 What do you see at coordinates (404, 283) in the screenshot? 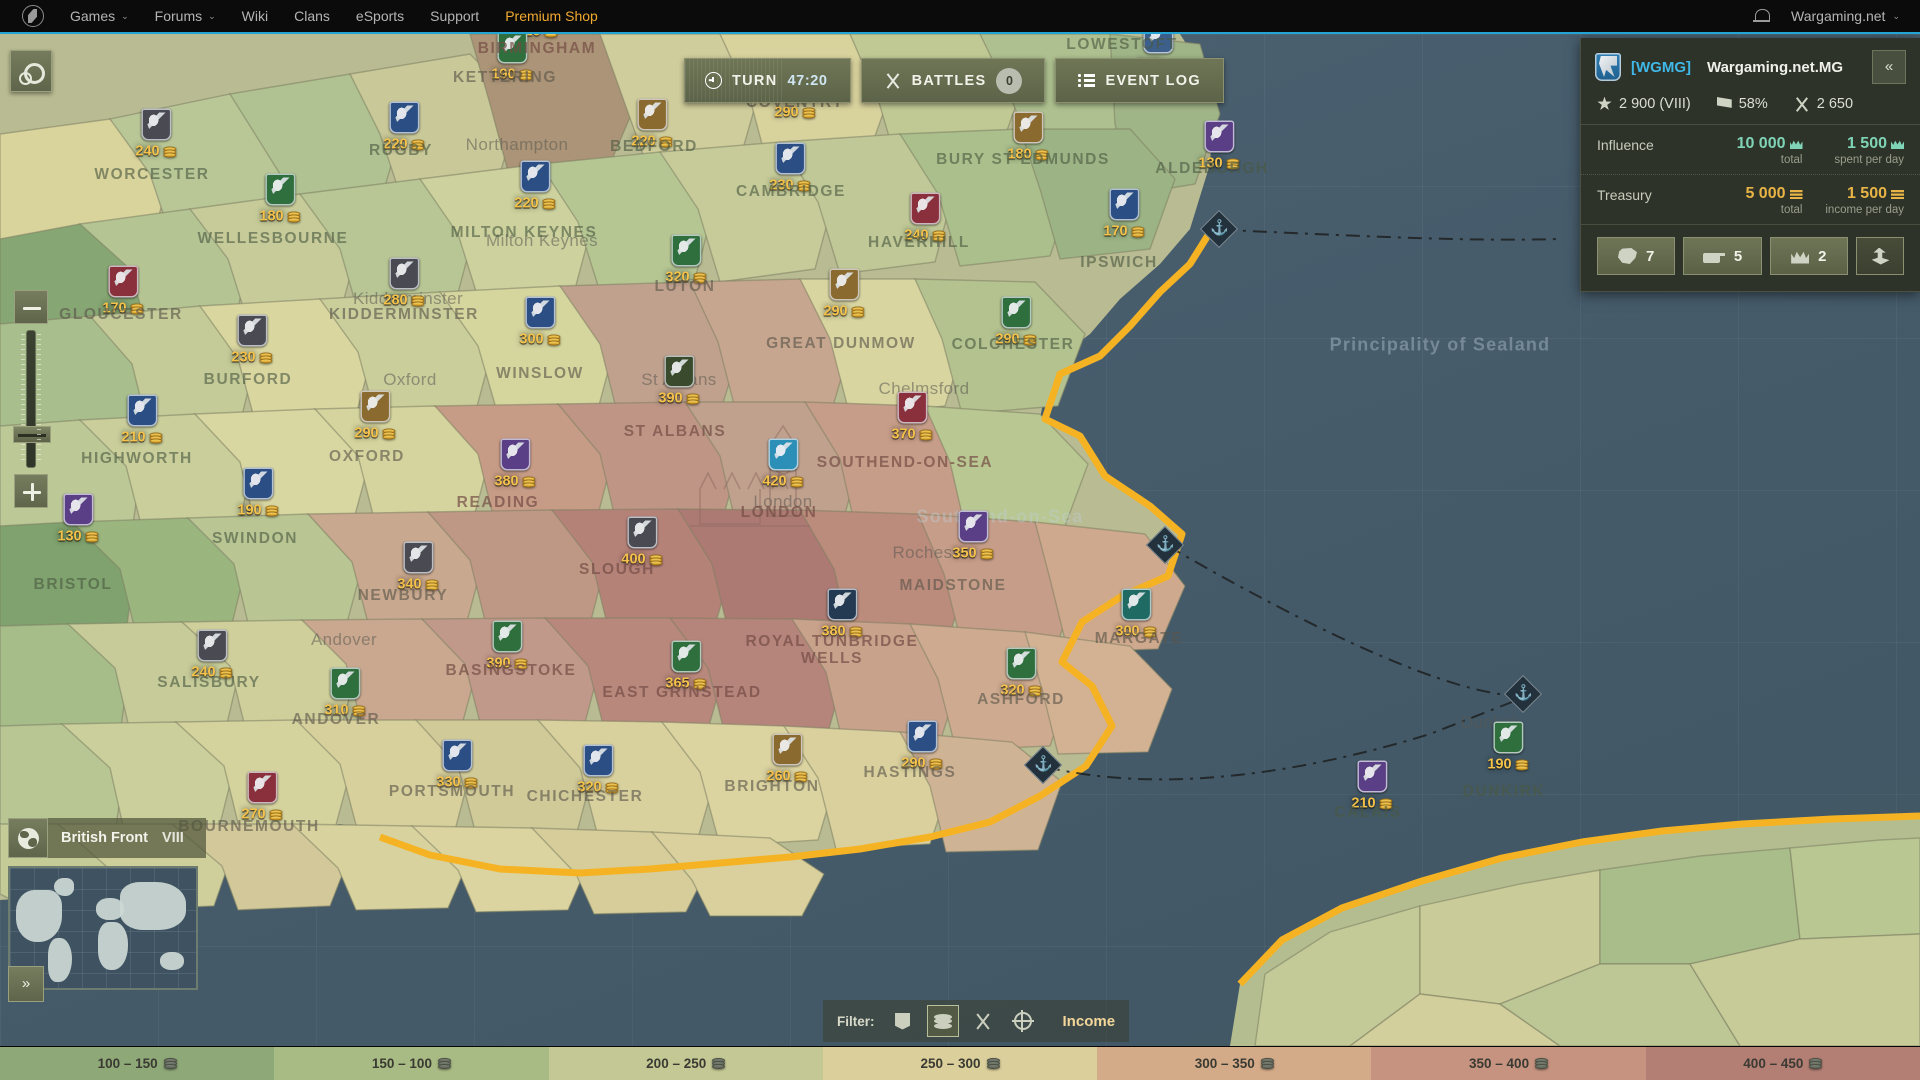
I see `province-marker: 280` at bounding box center [404, 283].